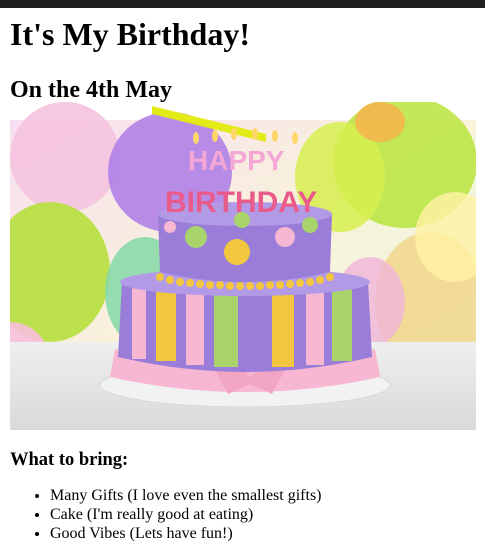 This screenshot has height=543, width=485. I want to click on bring-heading: What to bring:, so click(69, 460).